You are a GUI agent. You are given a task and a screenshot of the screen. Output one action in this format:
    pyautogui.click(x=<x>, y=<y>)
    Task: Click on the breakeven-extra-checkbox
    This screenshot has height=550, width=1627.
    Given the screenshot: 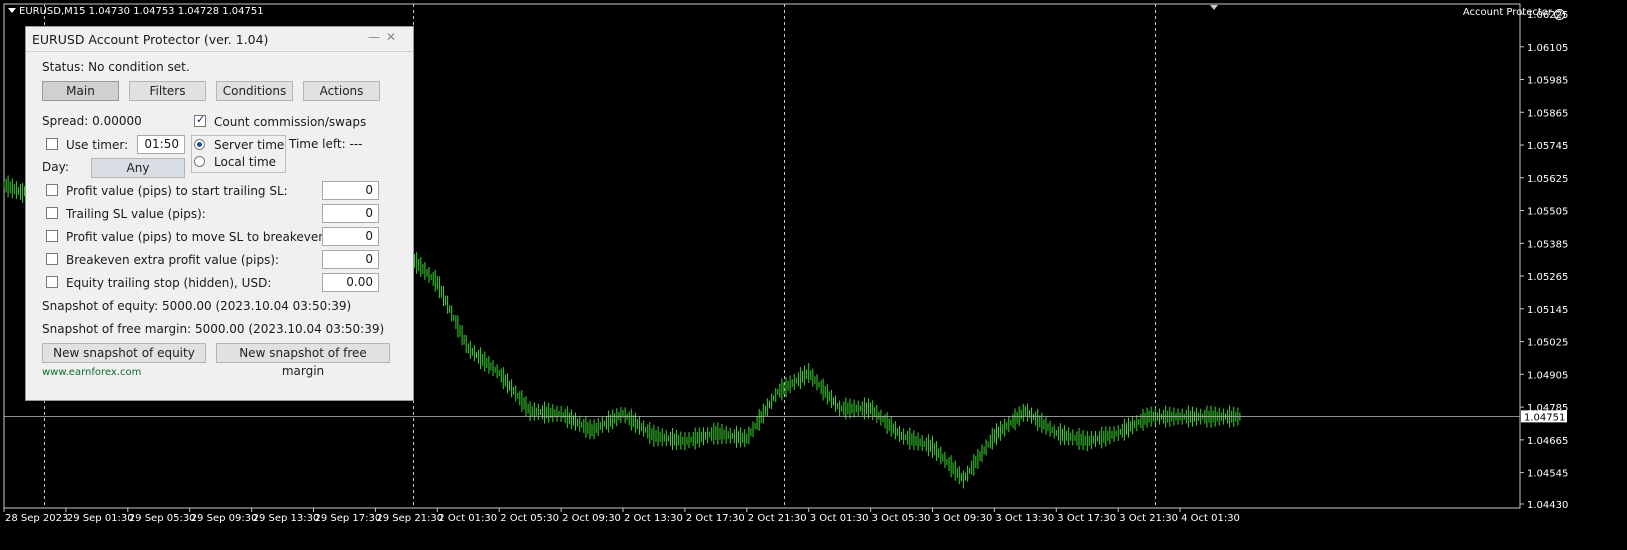 What is the action you would take?
    pyautogui.click(x=52, y=259)
    